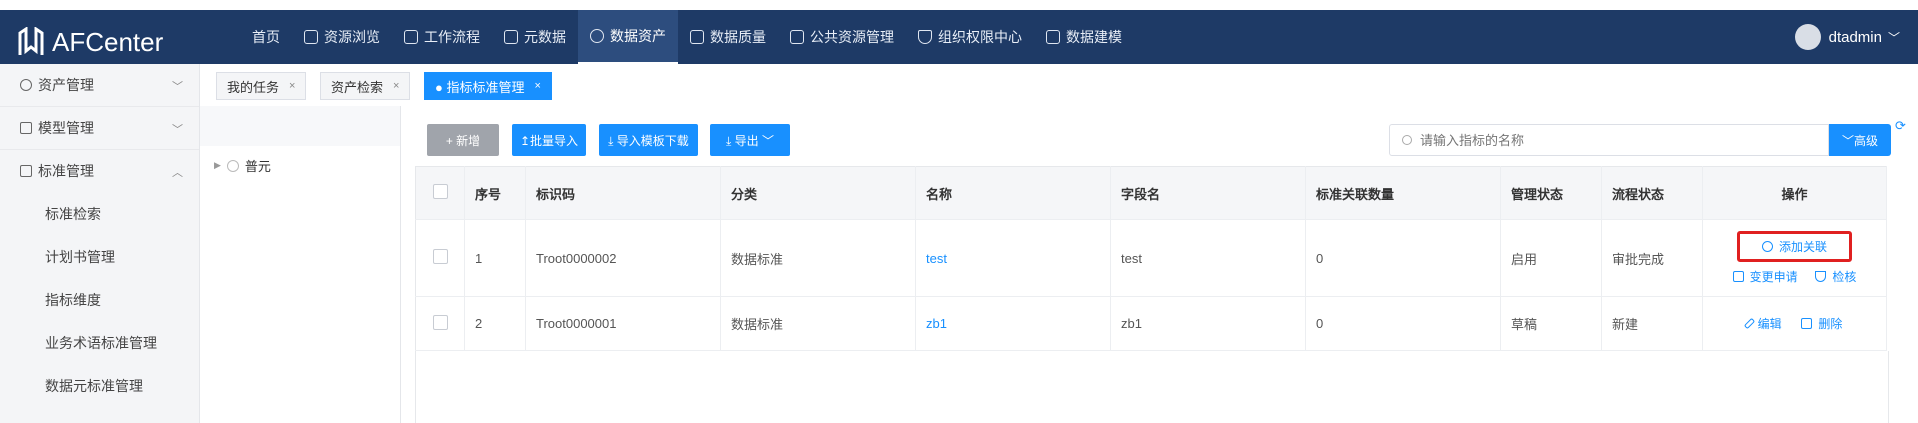 This screenshot has width=1918, height=423. What do you see at coordinates (648, 140) in the screenshot?
I see `import-template-download-button: ⤓ 导入模板下载` at bounding box center [648, 140].